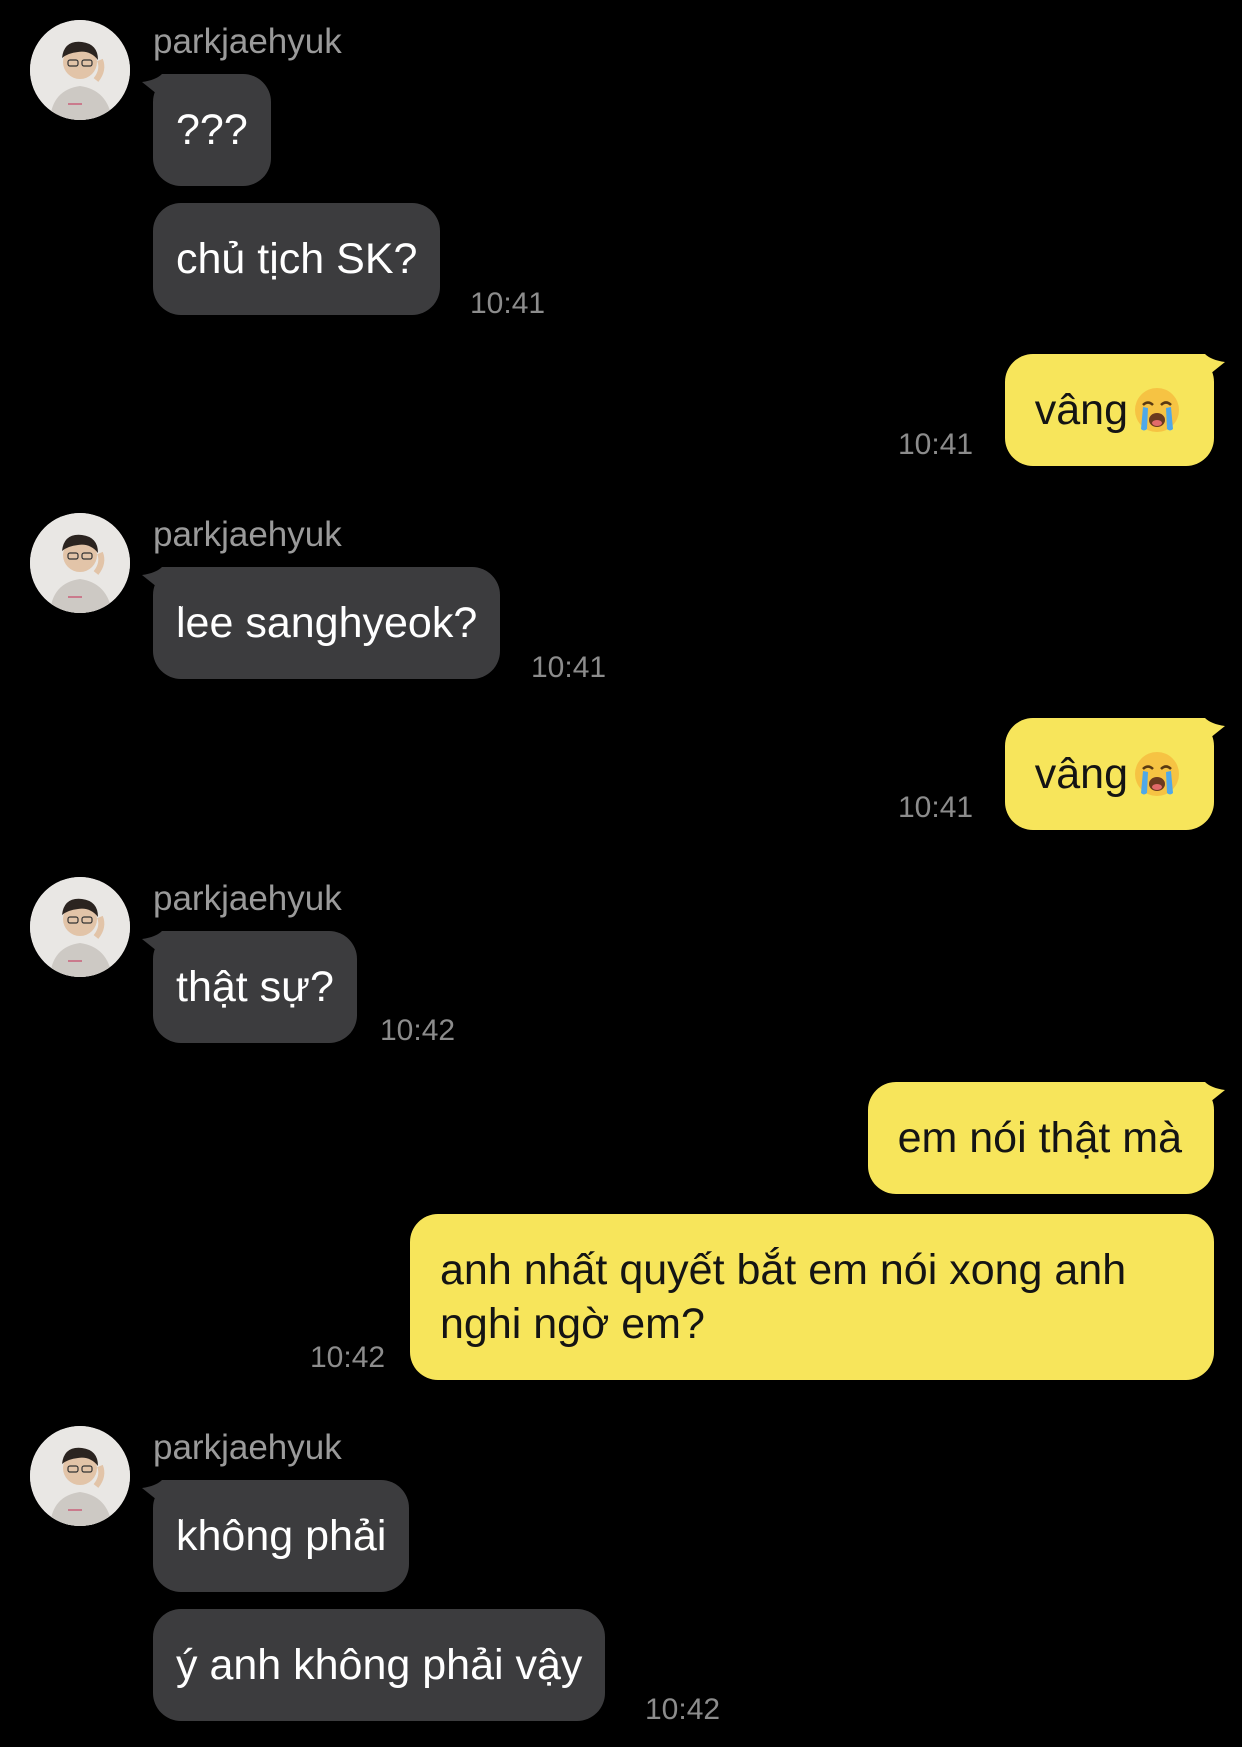  I want to click on message-text: ???, so click(212, 130).